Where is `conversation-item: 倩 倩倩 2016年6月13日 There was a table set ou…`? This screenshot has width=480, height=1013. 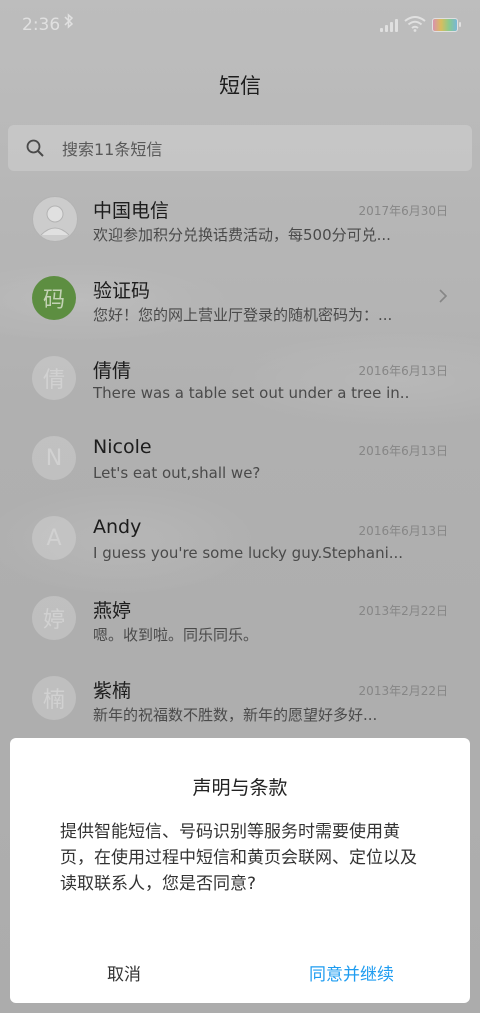 conversation-item: 倩 倩倩 2016年6月13日 There was a table set ou… is located at coordinates (240, 380).